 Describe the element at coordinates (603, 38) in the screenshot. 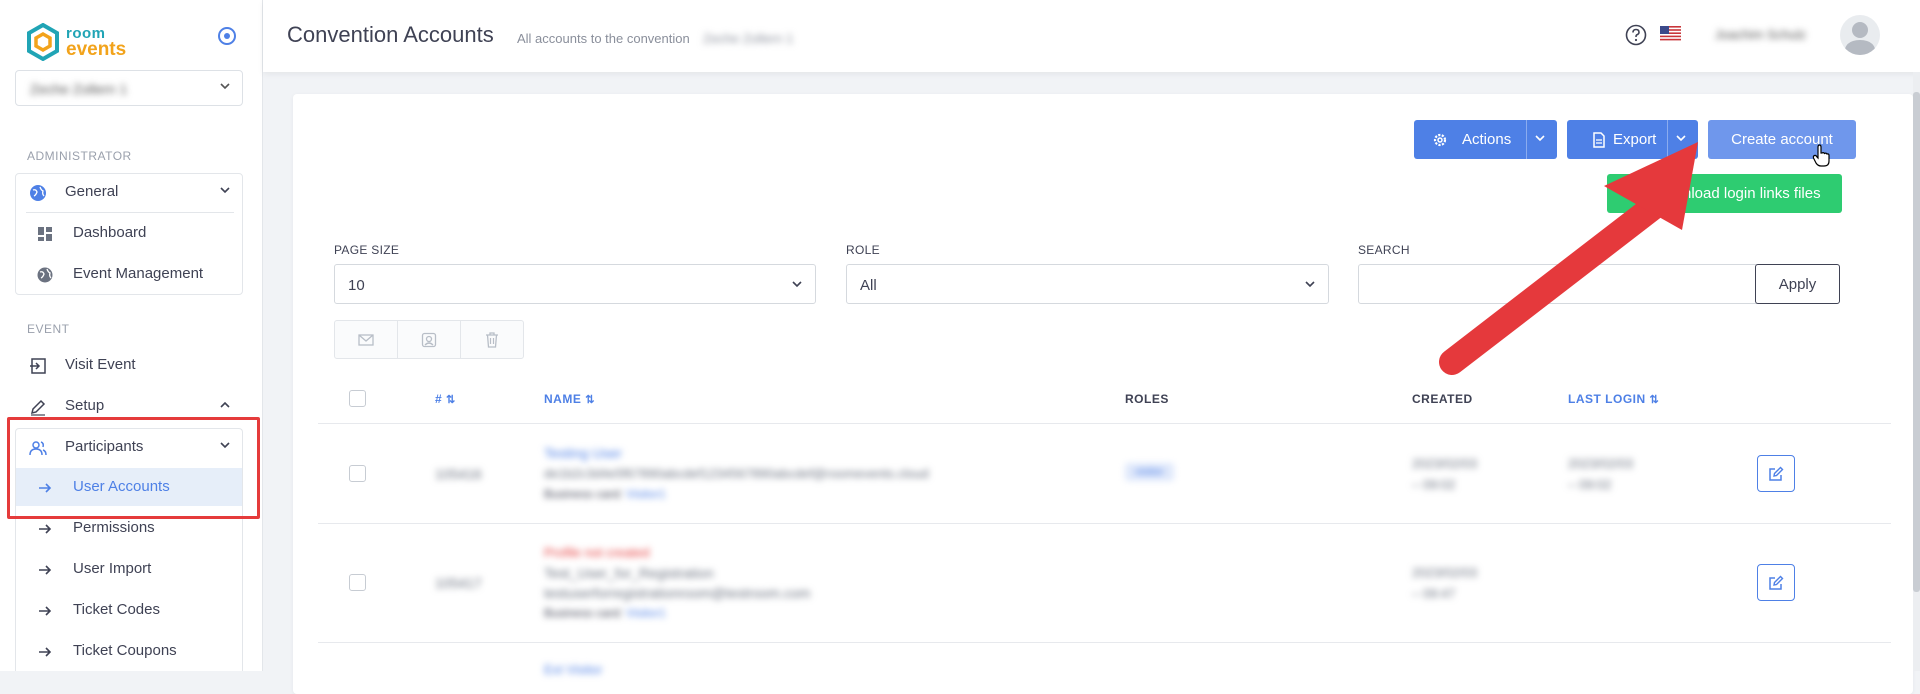

I see `page-subtitle: All accounts to the convention` at that location.